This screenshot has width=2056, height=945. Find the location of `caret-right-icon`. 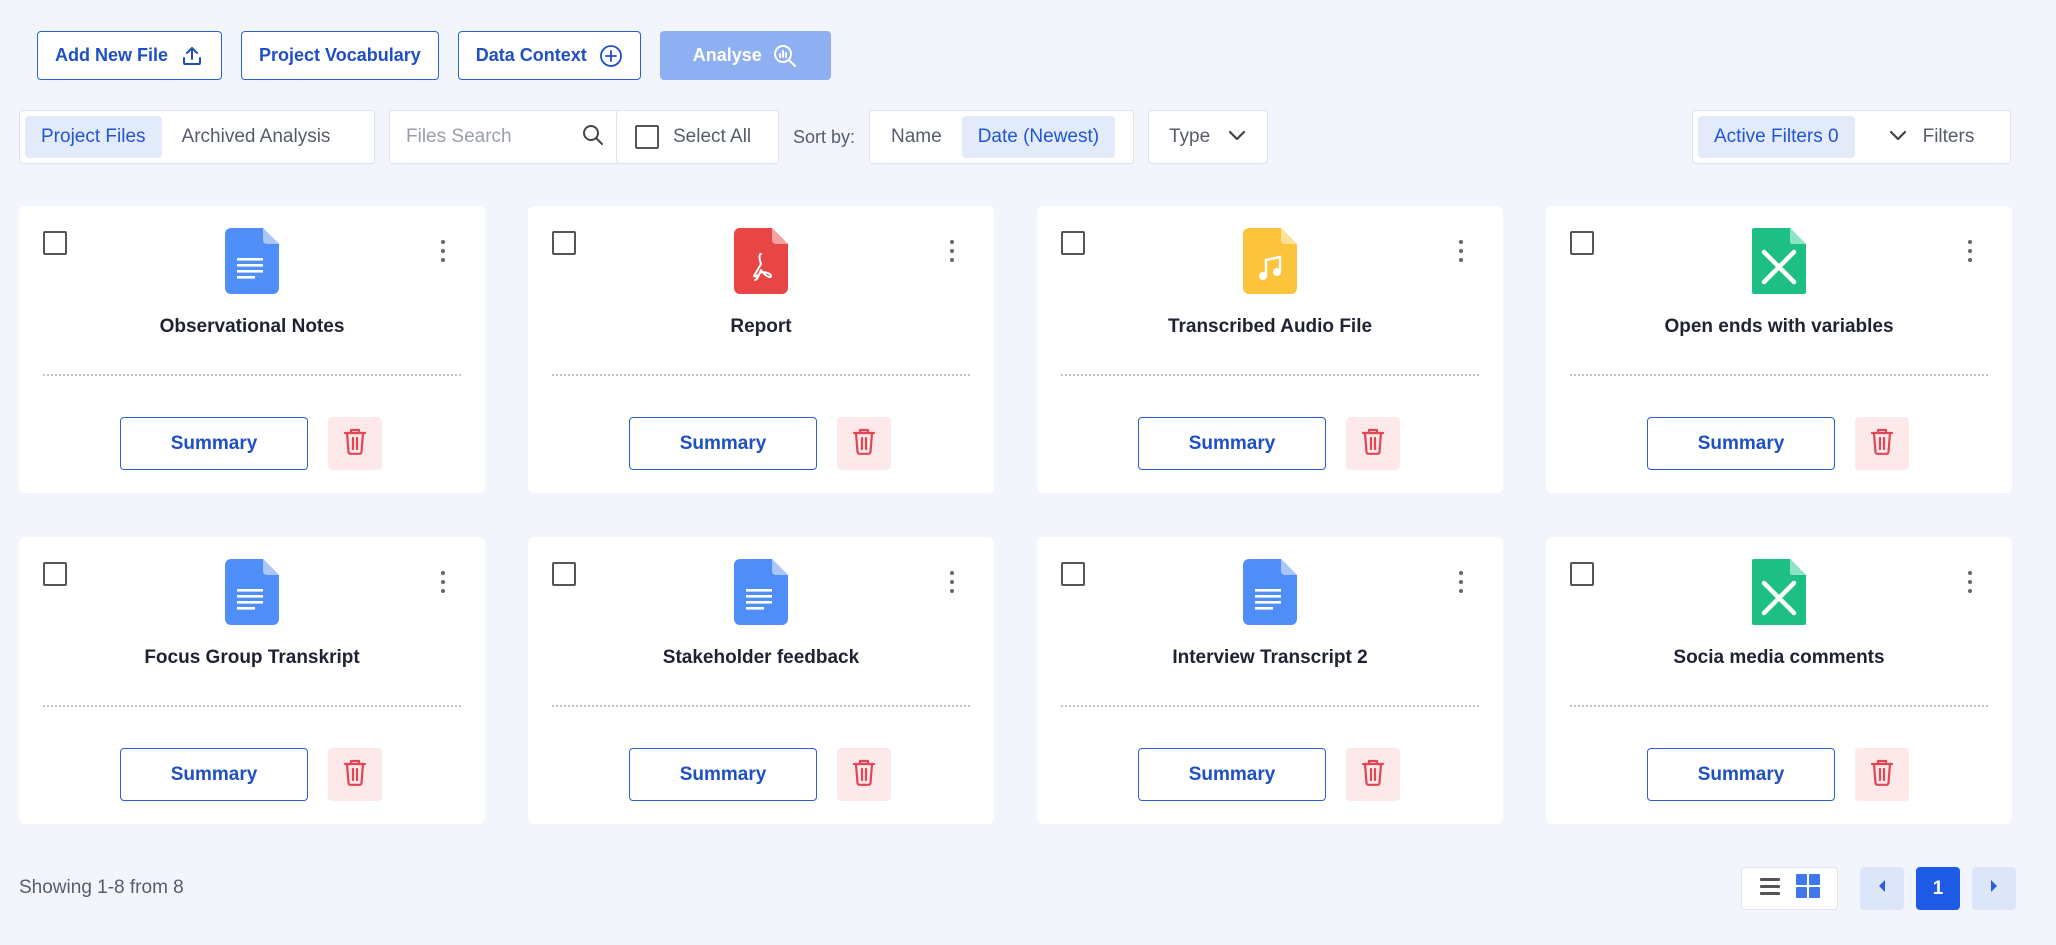

caret-right-icon is located at coordinates (1994, 888).